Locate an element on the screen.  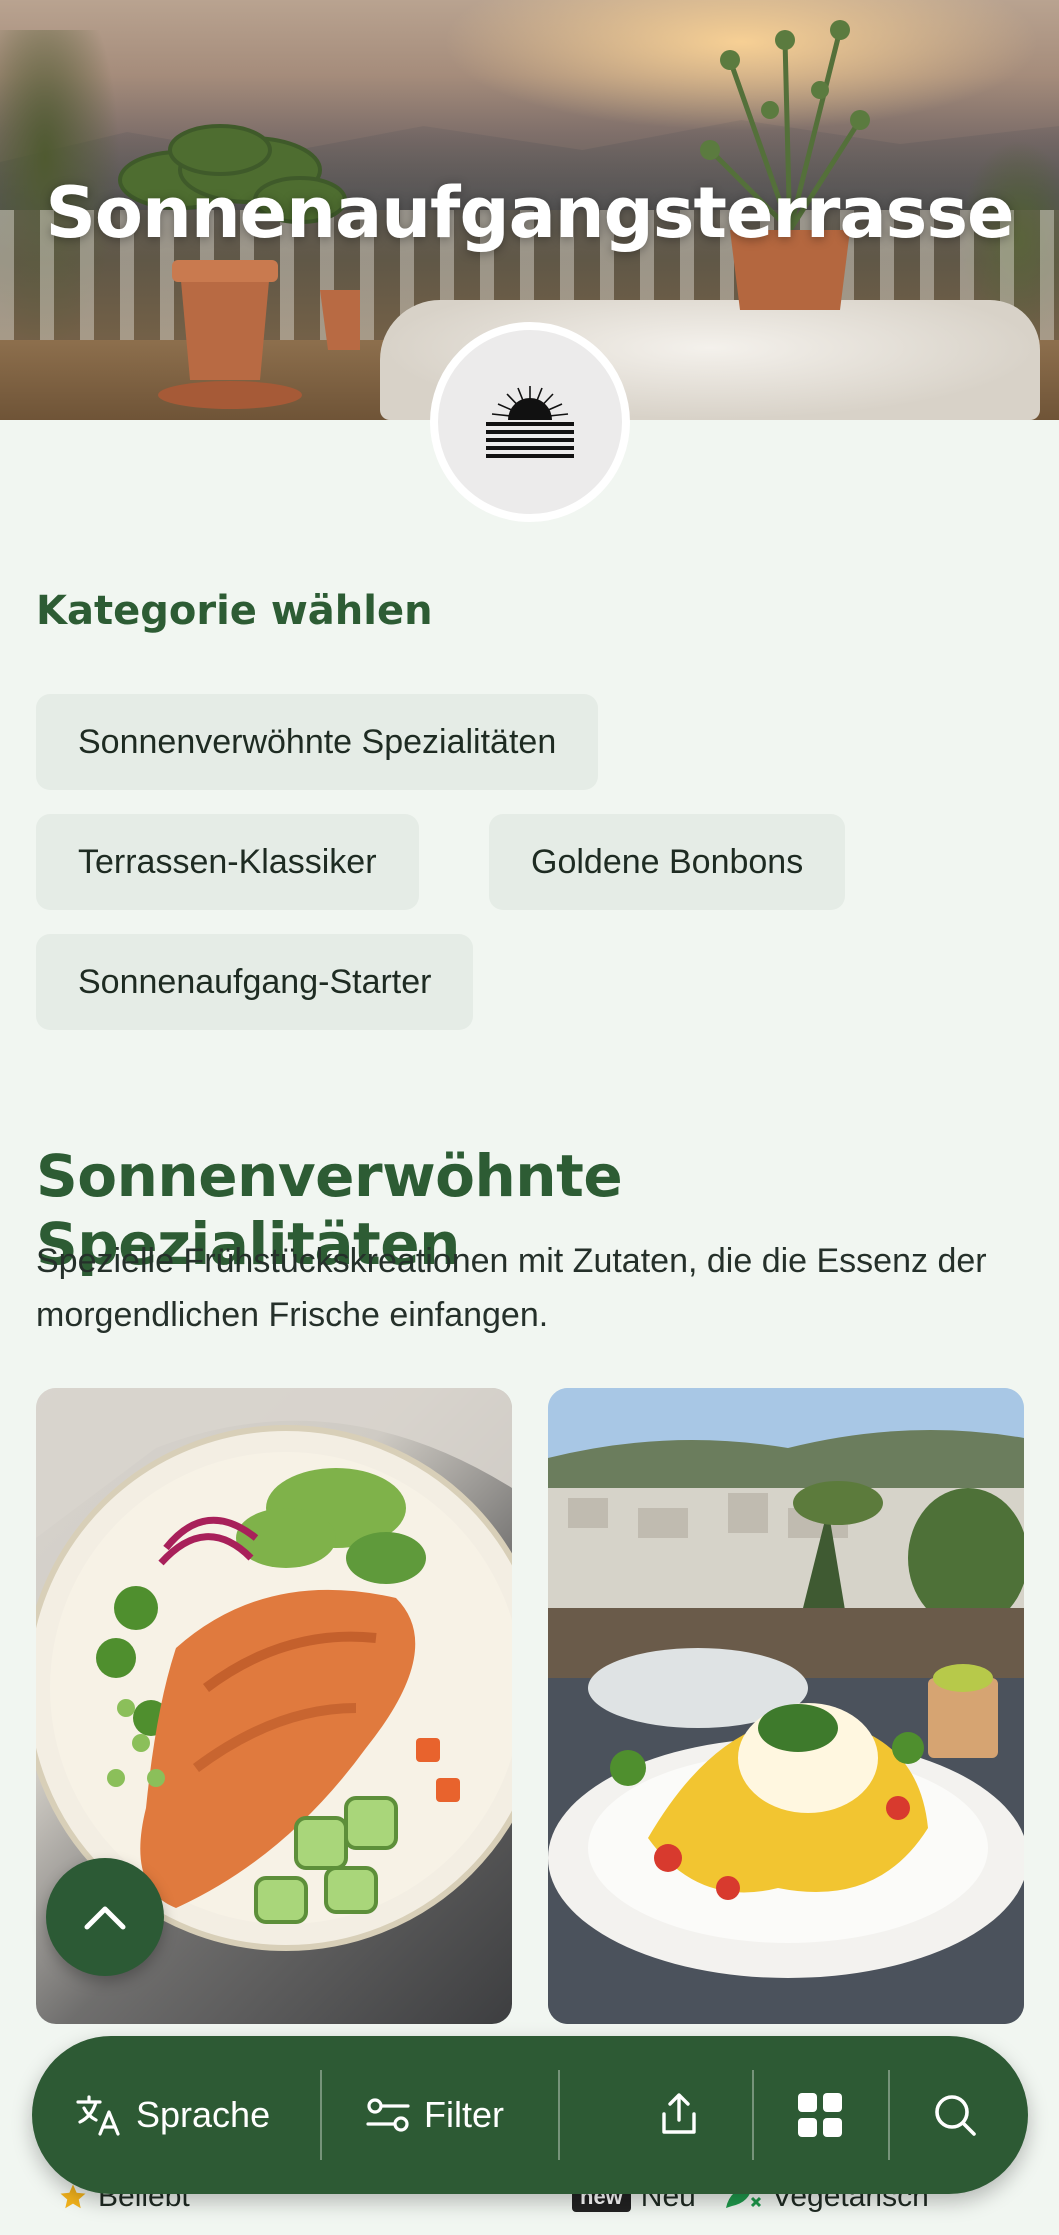
grid-icon is located at coordinates (820, 2115).